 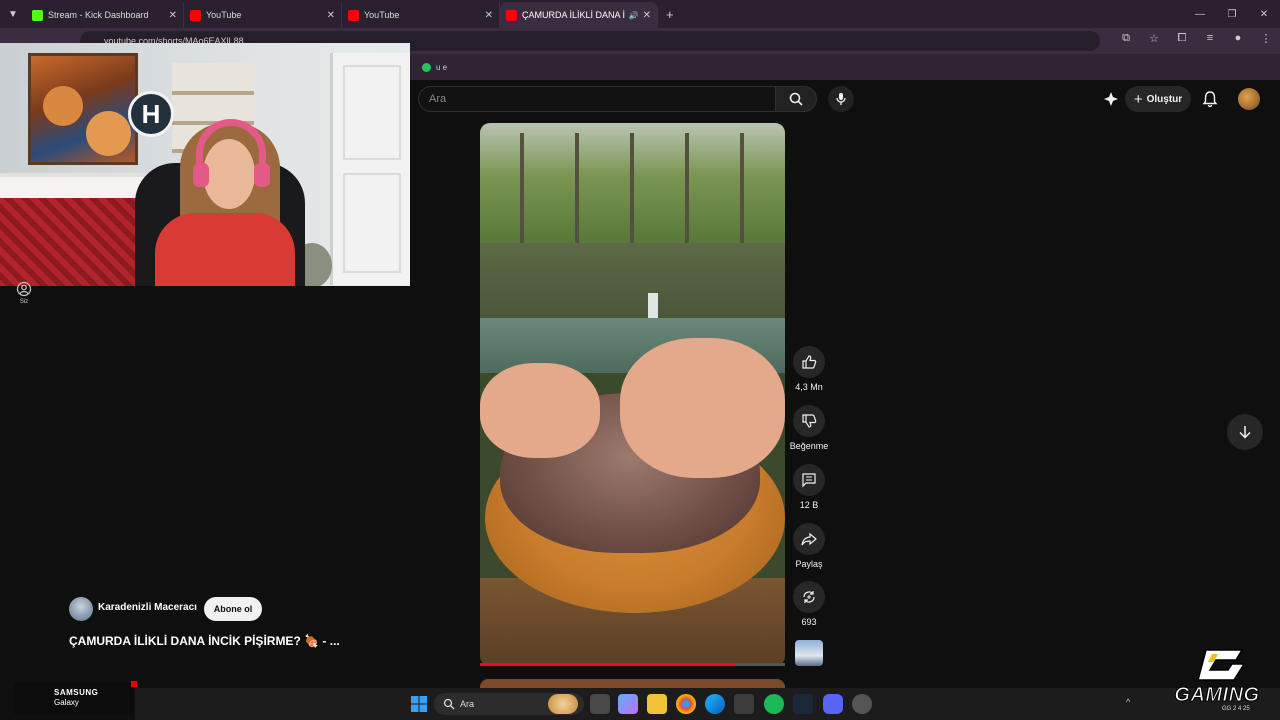 What do you see at coordinates (1236, 709) in the screenshot?
I see `gaming-logo-sub: GG 2 4 25` at bounding box center [1236, 709].